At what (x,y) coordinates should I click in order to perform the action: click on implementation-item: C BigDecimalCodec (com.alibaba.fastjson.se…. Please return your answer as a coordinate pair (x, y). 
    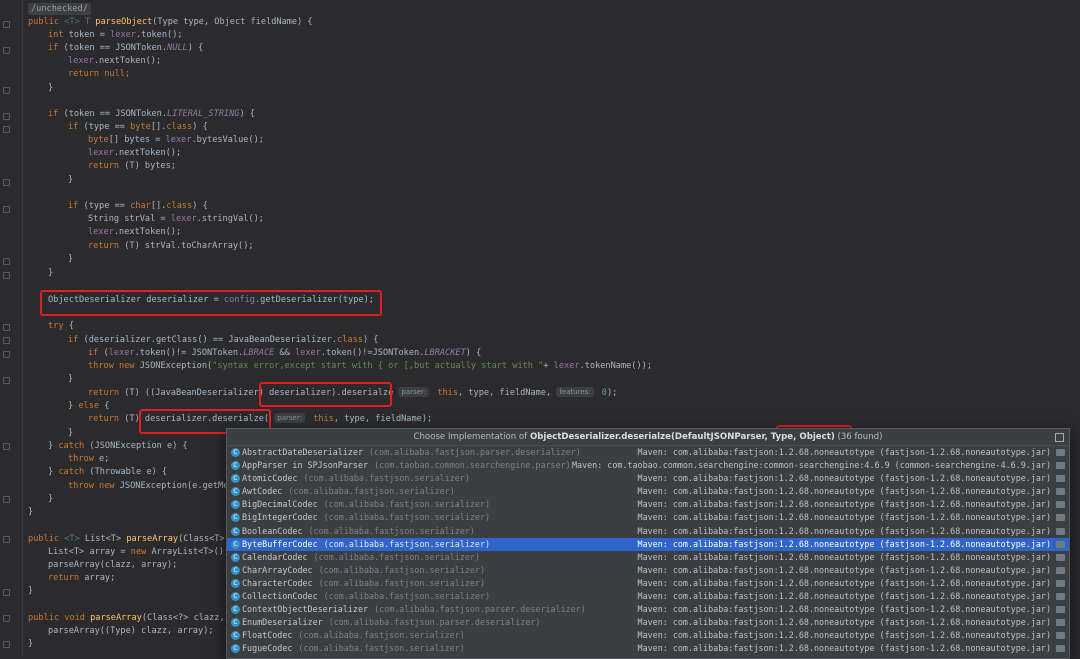
    Looking at the image, I should click on (648, 504).